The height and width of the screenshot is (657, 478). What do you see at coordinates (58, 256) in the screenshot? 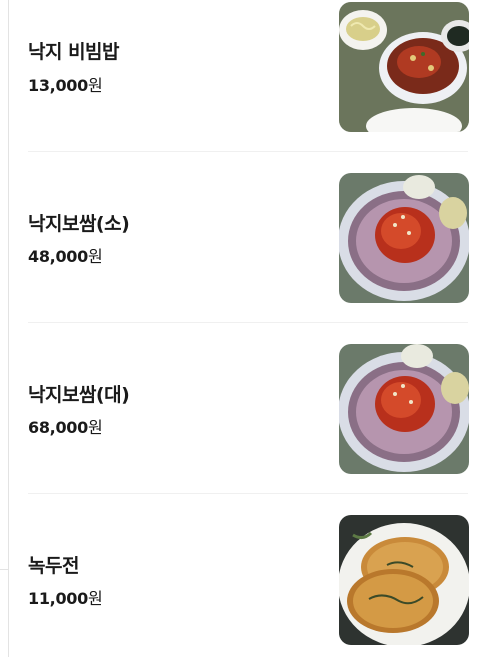
I see `price-value: 48,000` at bounding box center [58, 256].